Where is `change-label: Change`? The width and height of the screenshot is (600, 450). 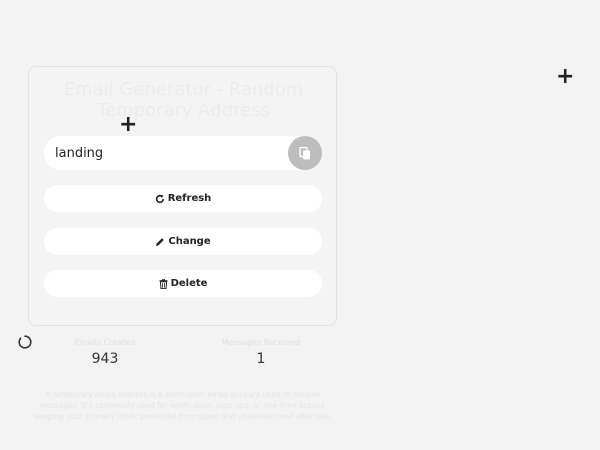 change-label: Change is located at coordinates (189, 241).